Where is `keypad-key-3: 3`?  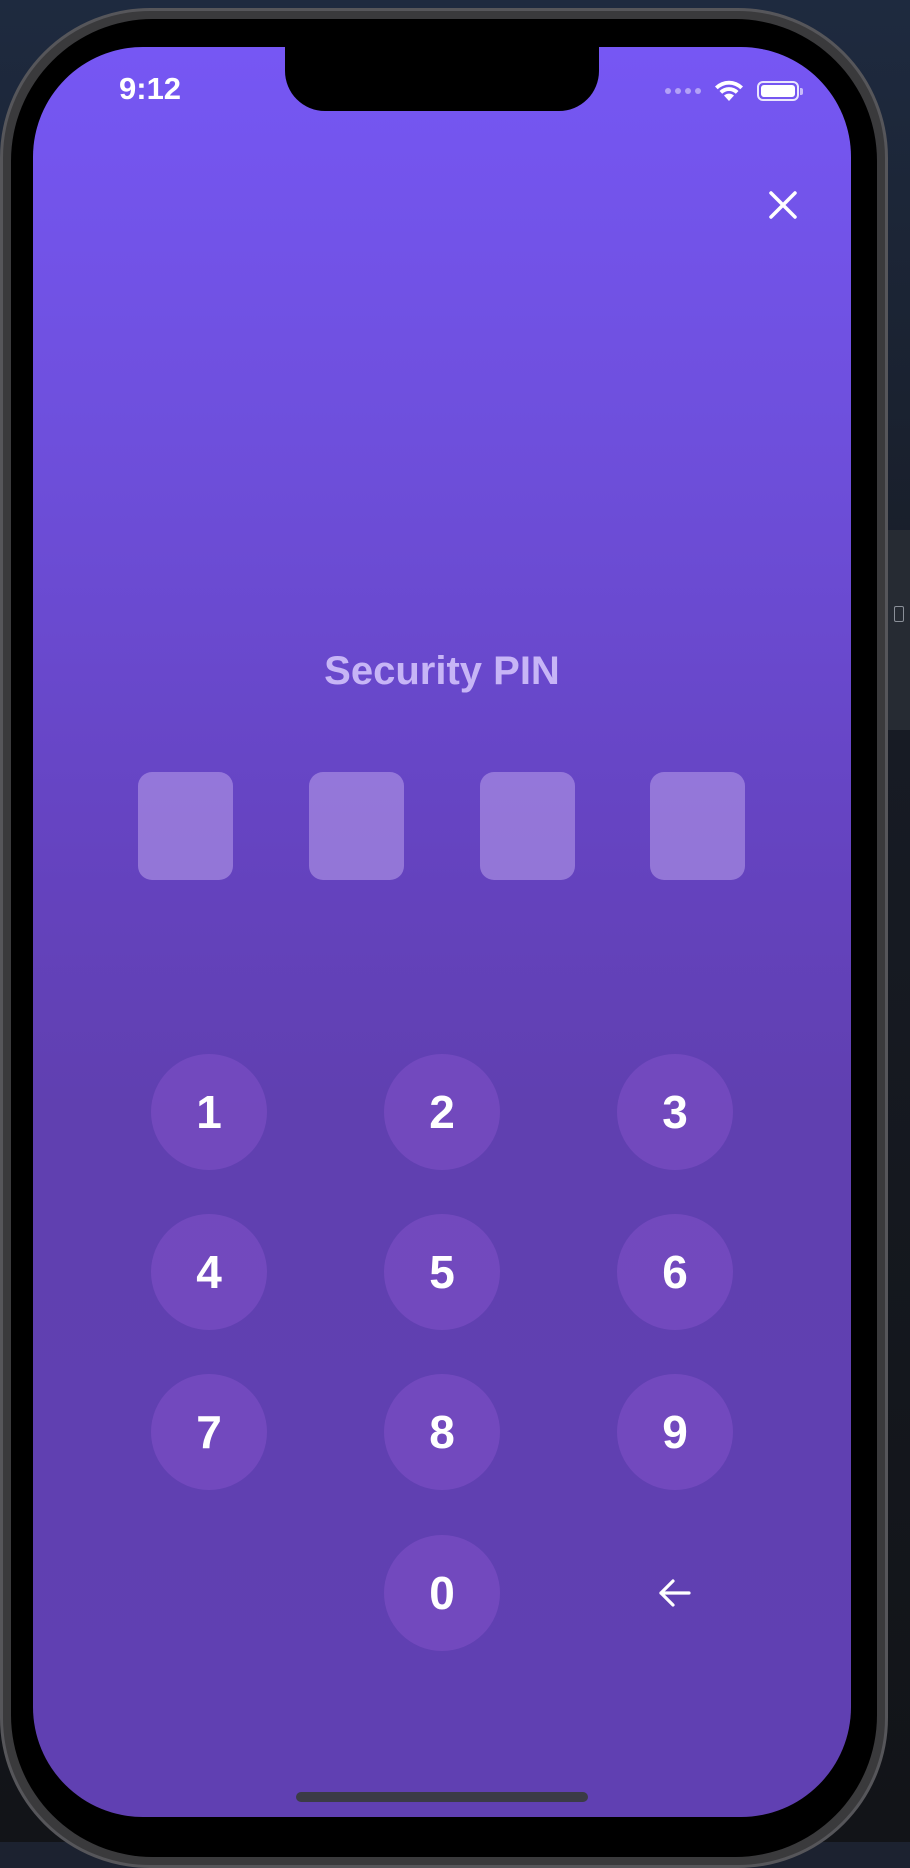 keypad-key-3: 3 is located at coordinates (675, 1112).